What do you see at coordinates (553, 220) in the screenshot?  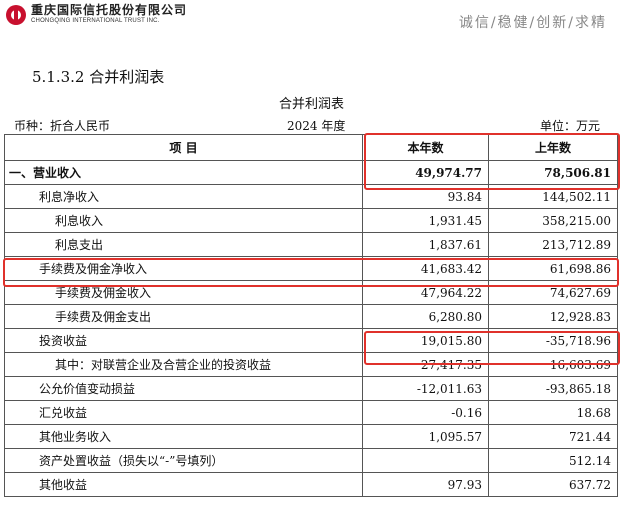 I see `row-prior: 358,215.00` at bounding box center [553, 220].